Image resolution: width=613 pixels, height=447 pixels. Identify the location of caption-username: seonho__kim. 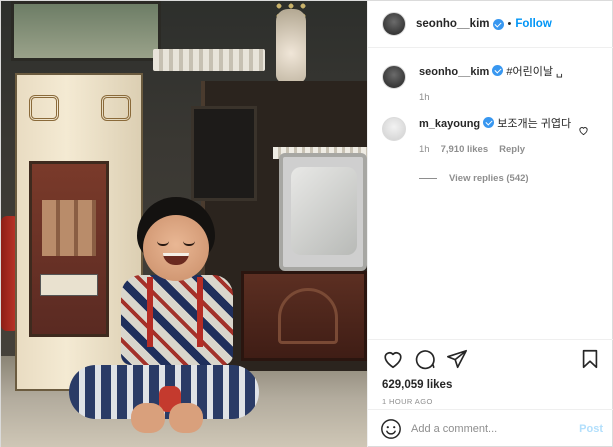
(454, 72).